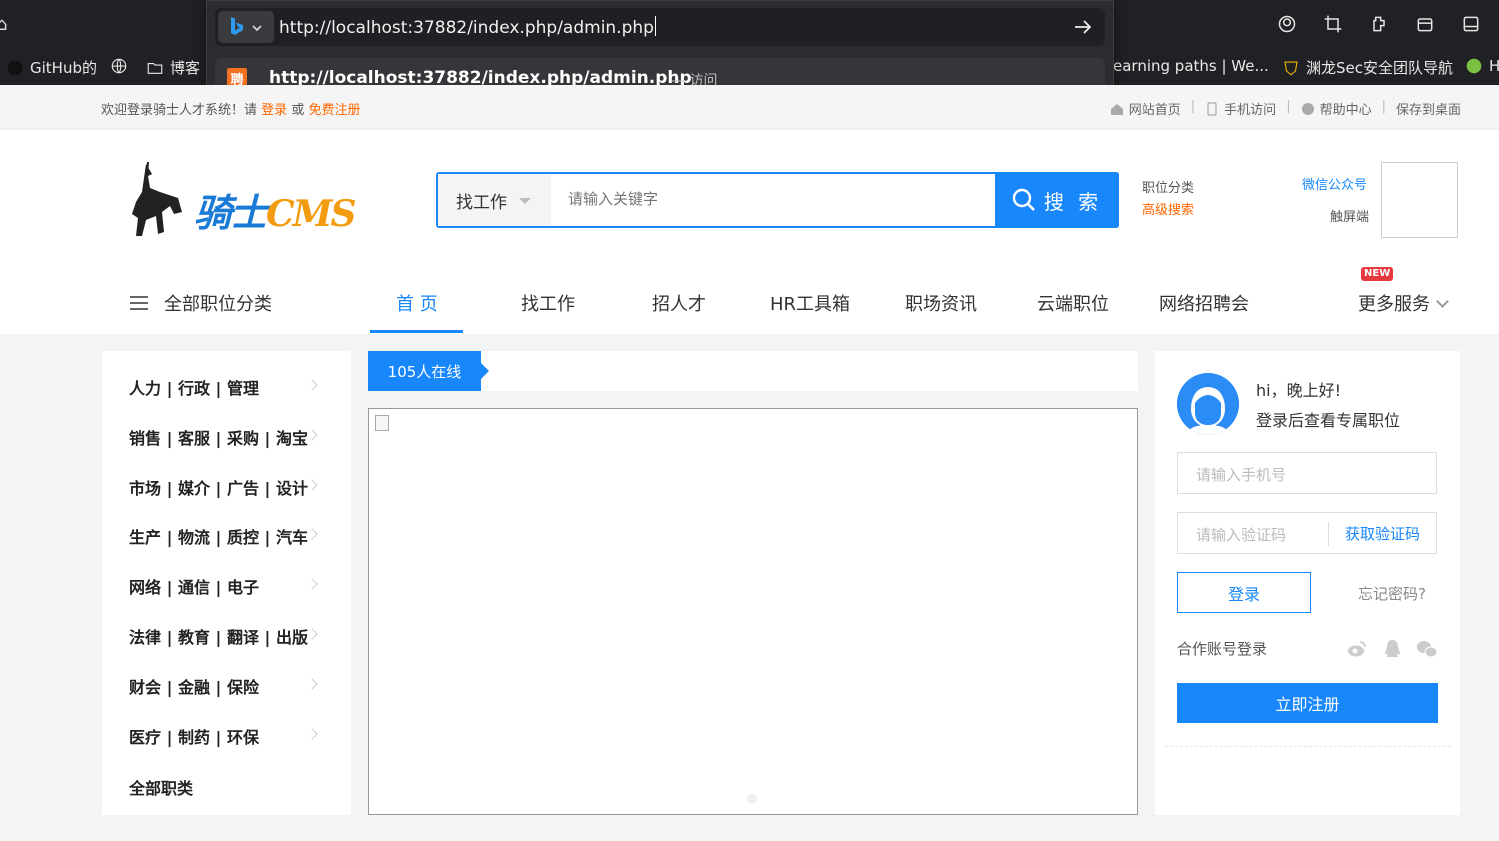 This screenshot has height=841, width=1499. I want to click on nav-hr-tools: HR工具箱, so click(810, 303).